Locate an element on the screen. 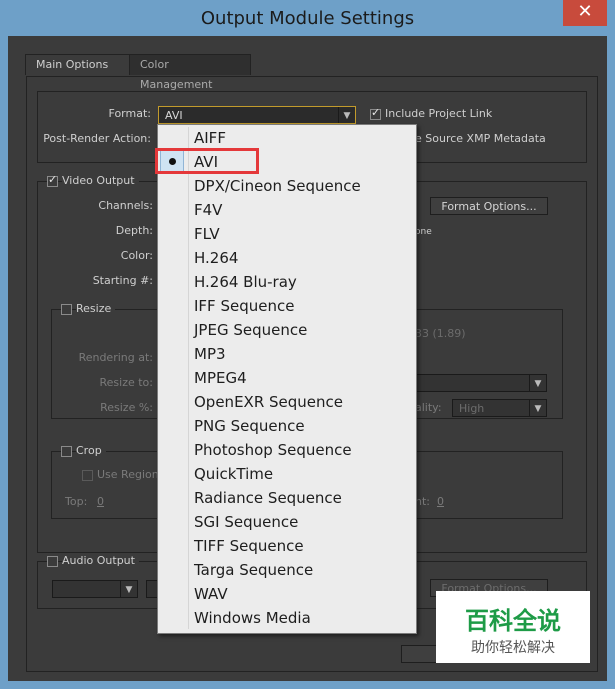 Image resolution: width=615 pixels, height=689 pixels. starting-number-label: Starting #: is located at coordinates (122, 280).